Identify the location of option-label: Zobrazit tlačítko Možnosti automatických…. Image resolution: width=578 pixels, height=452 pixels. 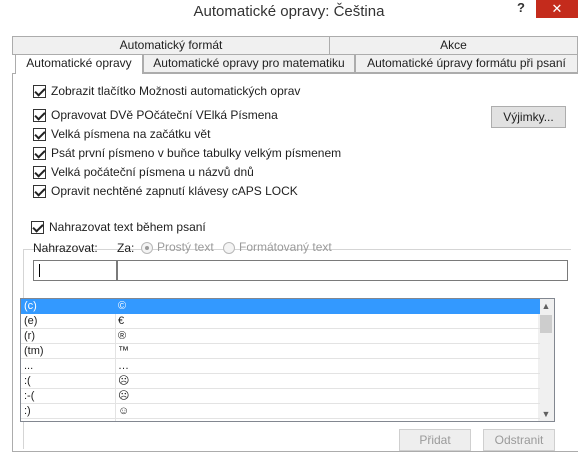
(176, 91).